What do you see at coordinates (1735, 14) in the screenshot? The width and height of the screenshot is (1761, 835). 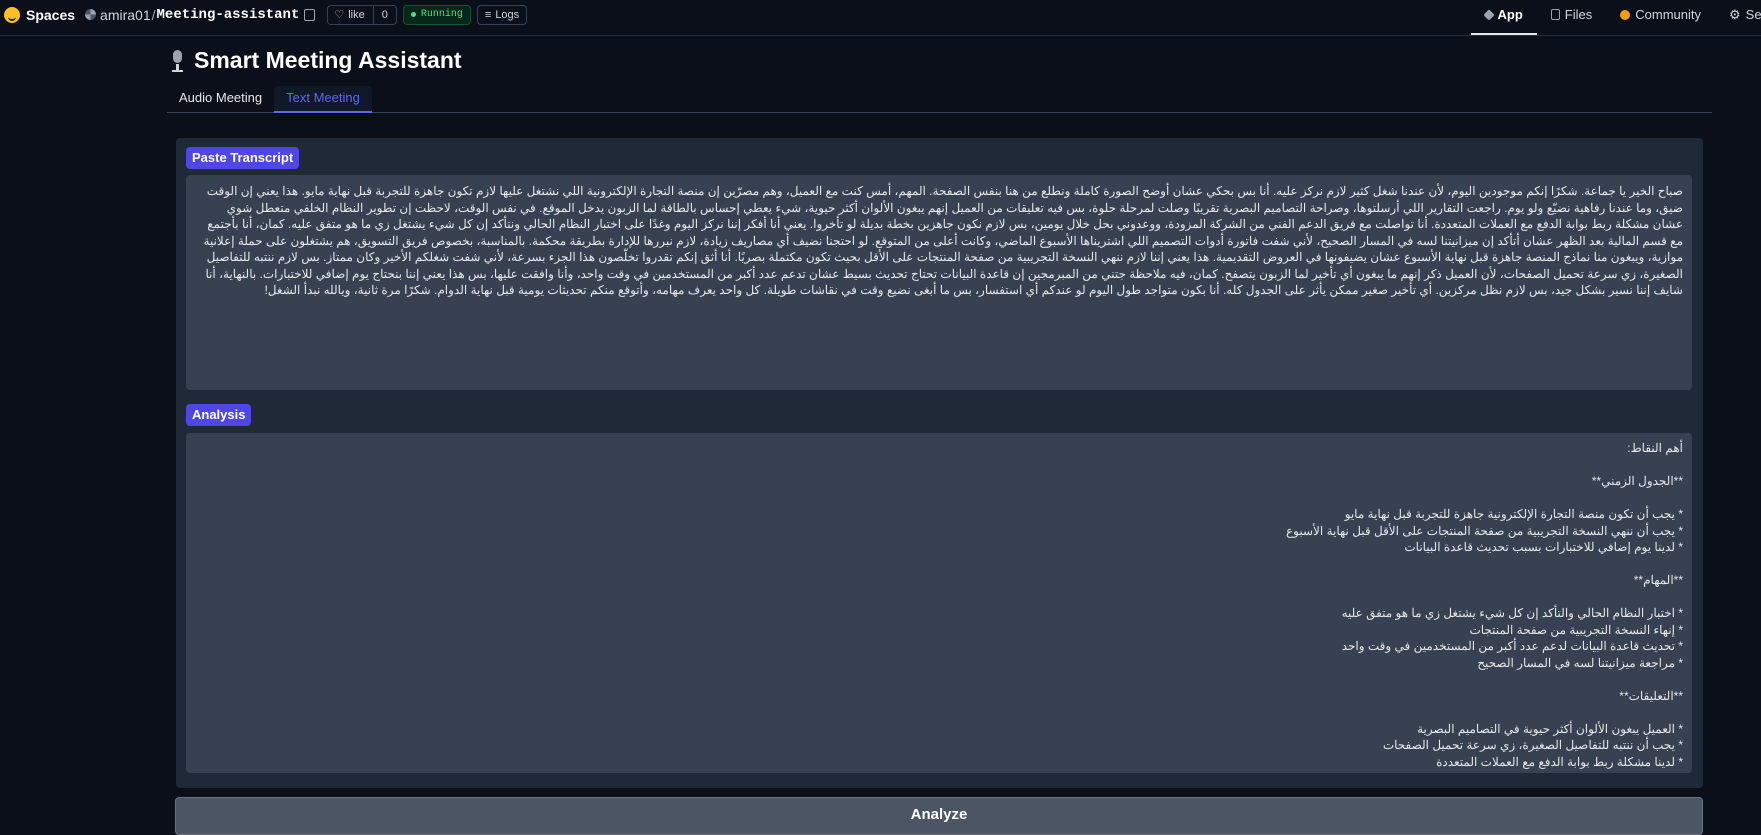 I see `gear-icon: ⚙` at bounding box center [1735, 14].